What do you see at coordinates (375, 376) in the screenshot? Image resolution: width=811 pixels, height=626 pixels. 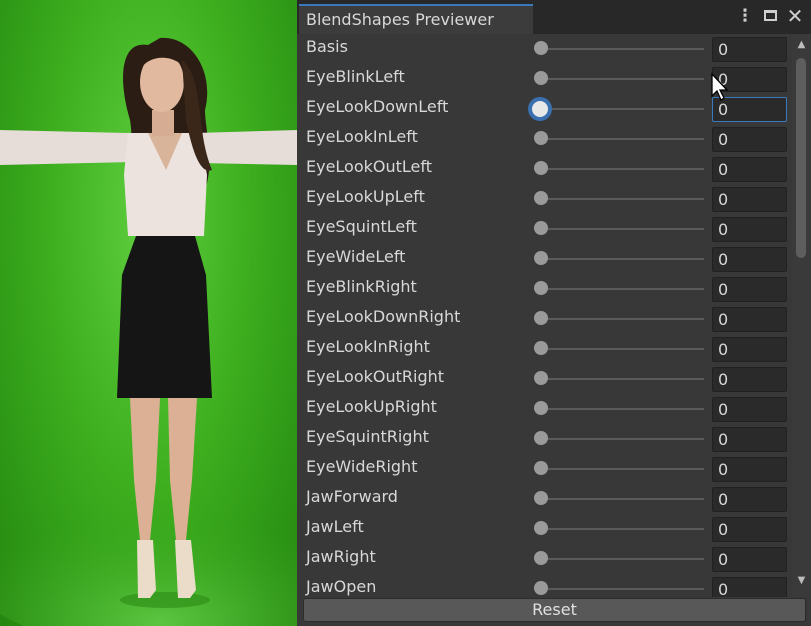 I see `blendshape-label: EyeLookOutRight` at bounding box center [375, 376].